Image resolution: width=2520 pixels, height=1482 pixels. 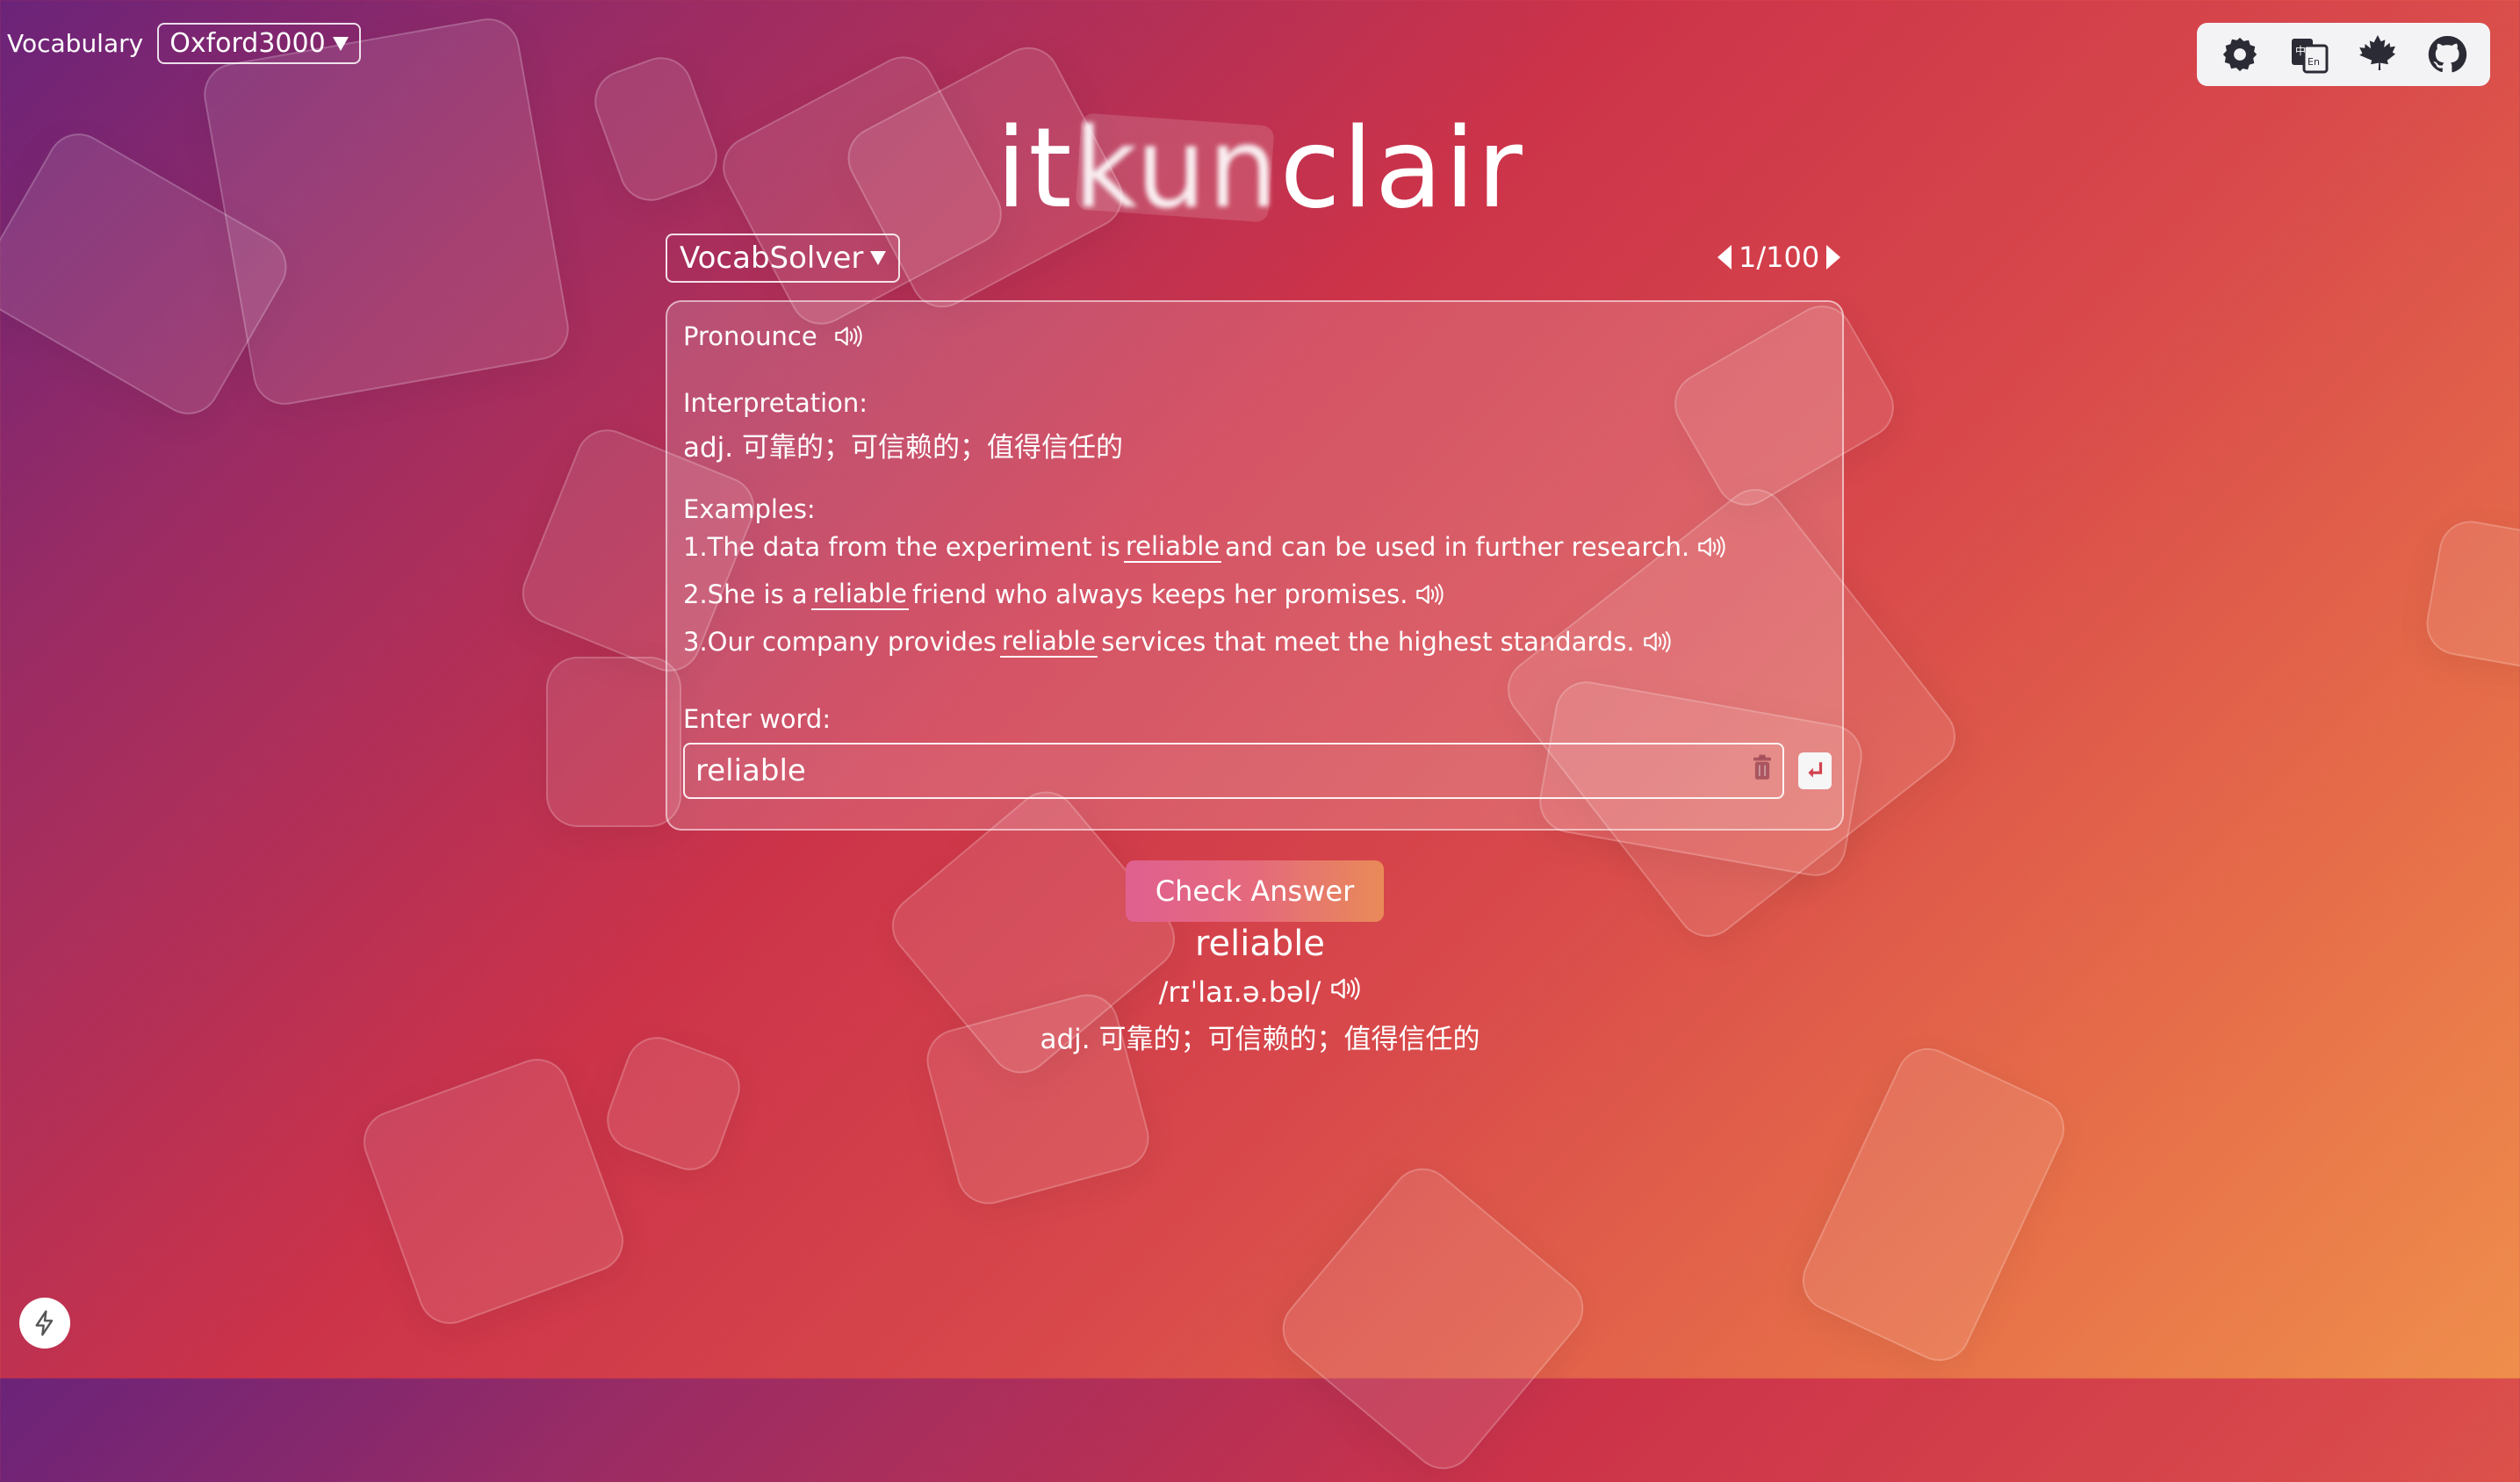 What do you see at coordinates (1833, 257) in the screenshot?
I see `next-arrow-icon` at bounding box center [1833, 257].